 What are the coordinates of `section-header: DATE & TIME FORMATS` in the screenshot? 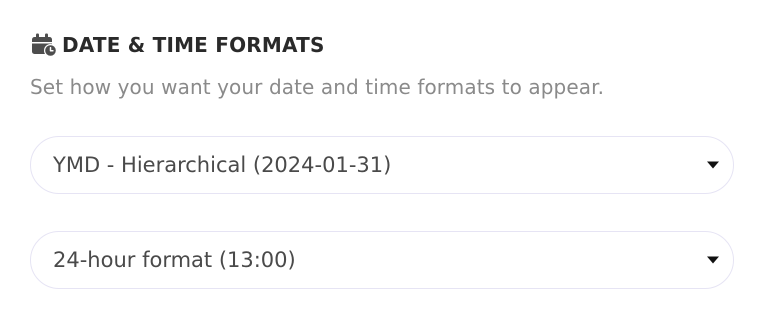 It's located at (383, 45).